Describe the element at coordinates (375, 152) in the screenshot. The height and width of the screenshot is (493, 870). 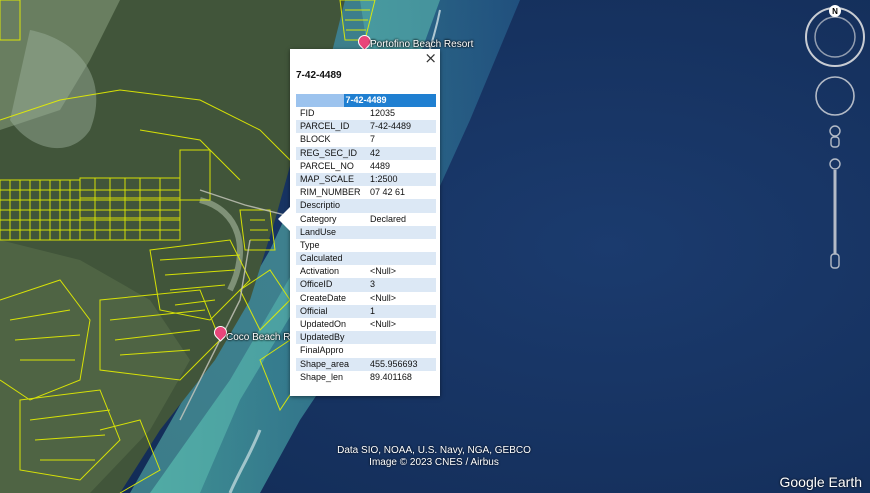
I see `attribute-value: 42` at that location.